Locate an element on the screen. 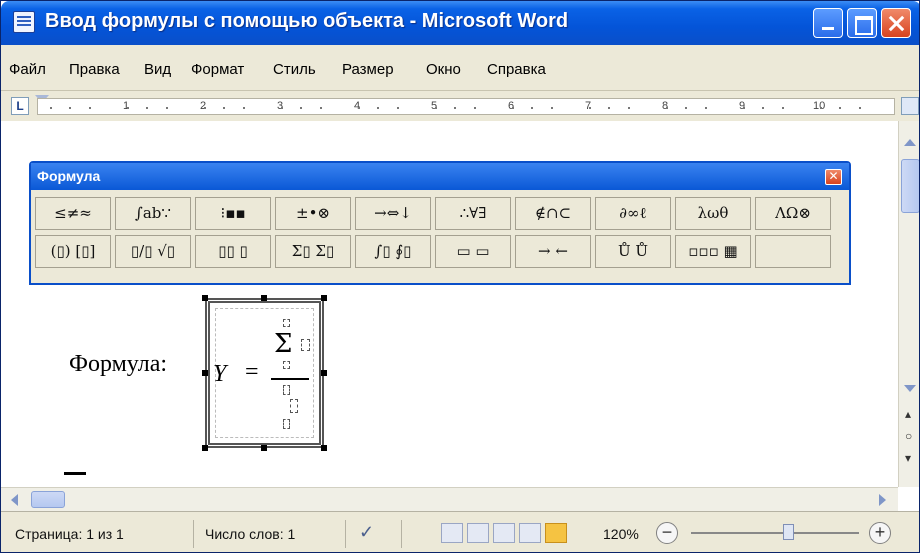  overbar-underbar-button: ▭ ▭ is located at coordinates (473, 251).